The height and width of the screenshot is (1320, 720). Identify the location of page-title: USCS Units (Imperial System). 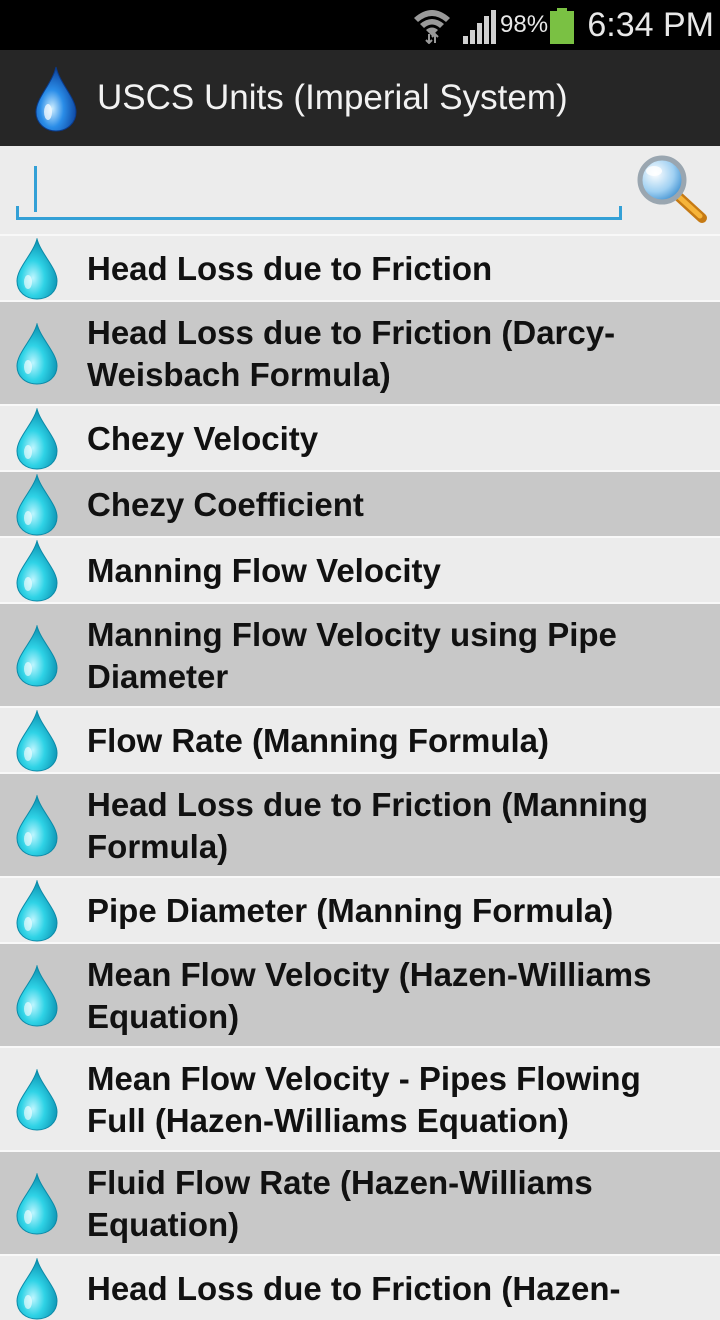
(332, 97).